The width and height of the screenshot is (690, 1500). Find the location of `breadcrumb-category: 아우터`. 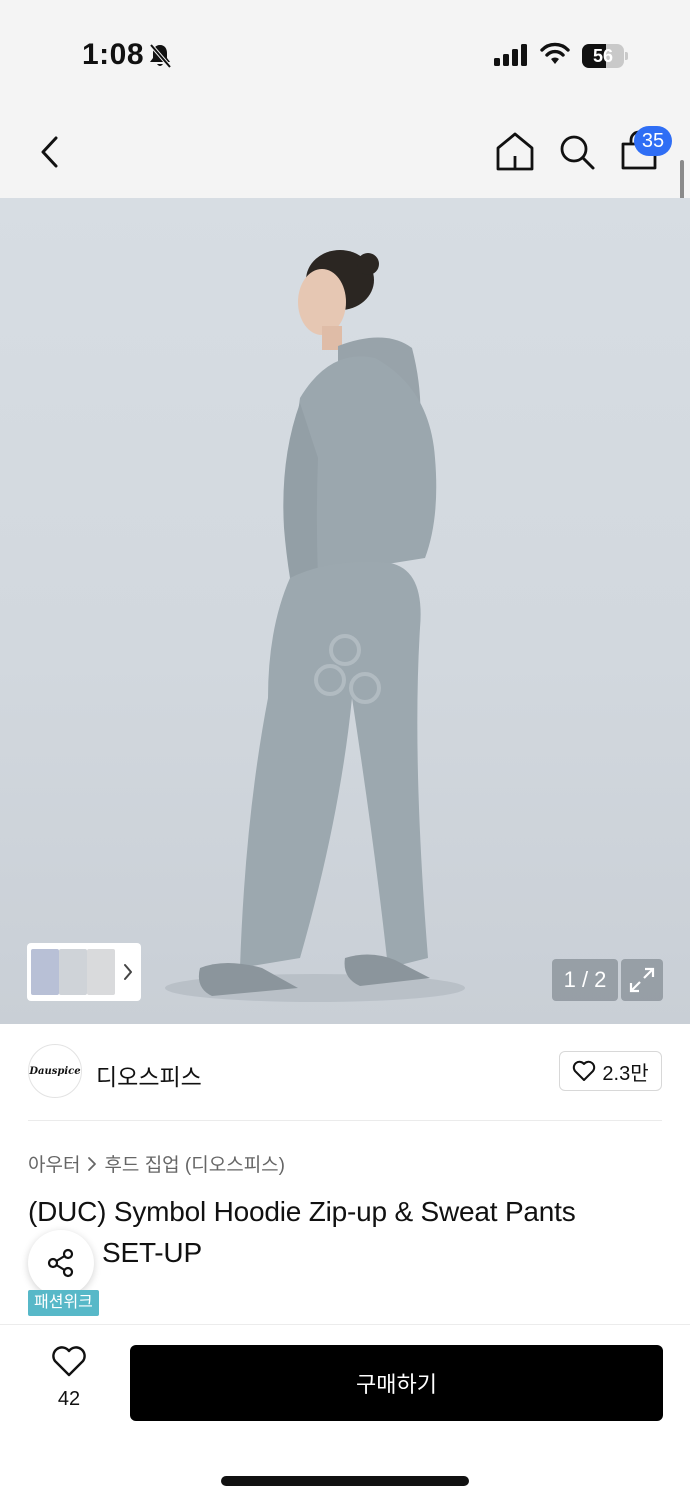

breadcrumb-category: 아우터 is located at coordinates (54, 1163).